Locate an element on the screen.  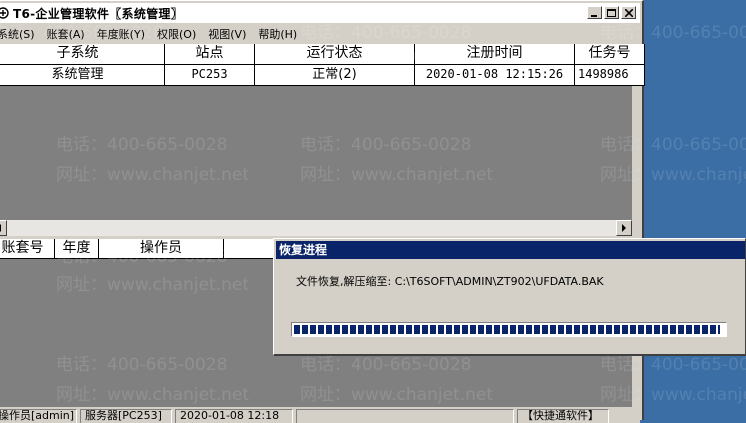
dialog-title: 恢复进程 is located at coordinates (510, 250).